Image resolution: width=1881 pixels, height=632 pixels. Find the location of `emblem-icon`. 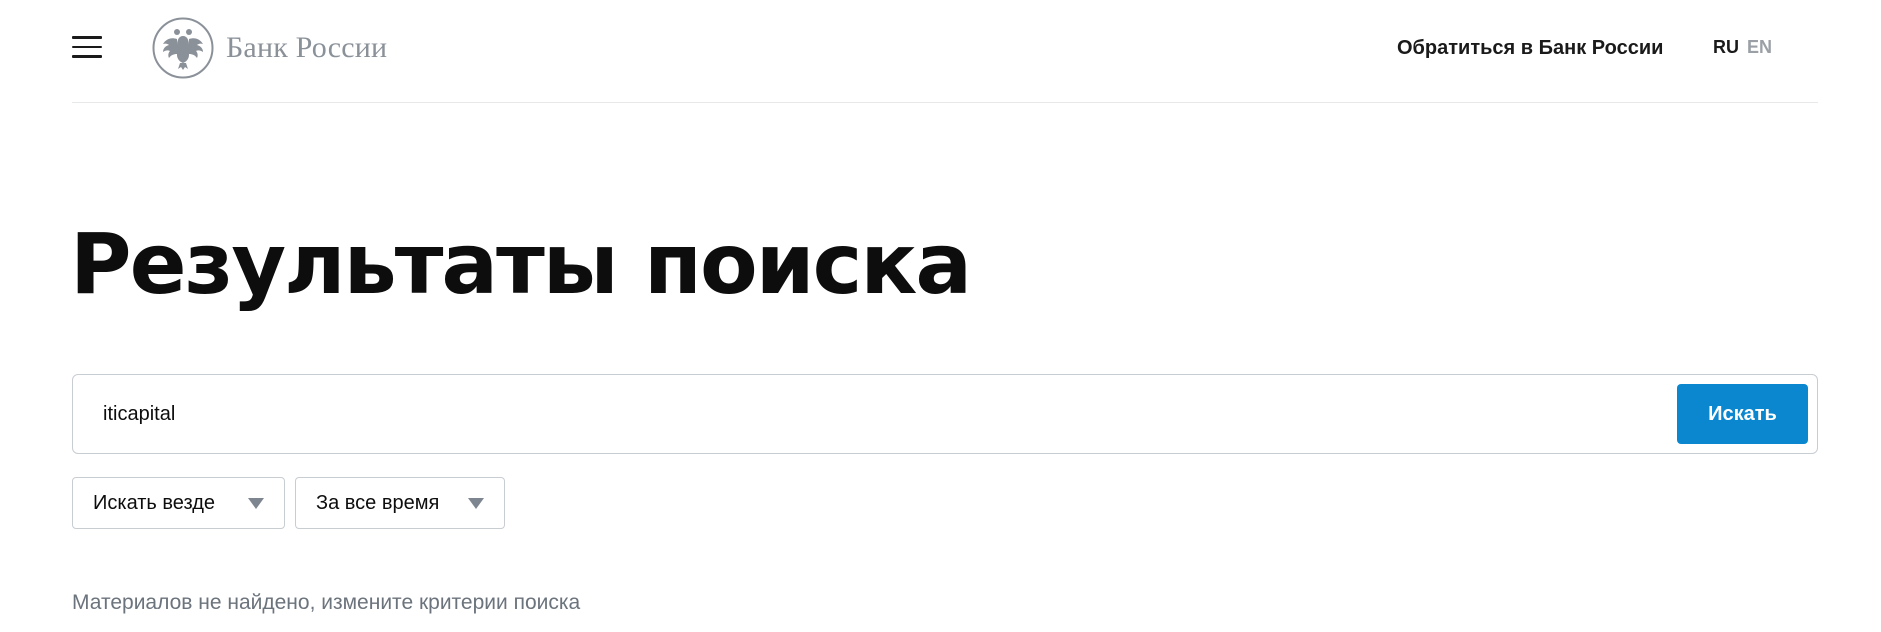

emblem-icon is located at coordinates (183, 48).